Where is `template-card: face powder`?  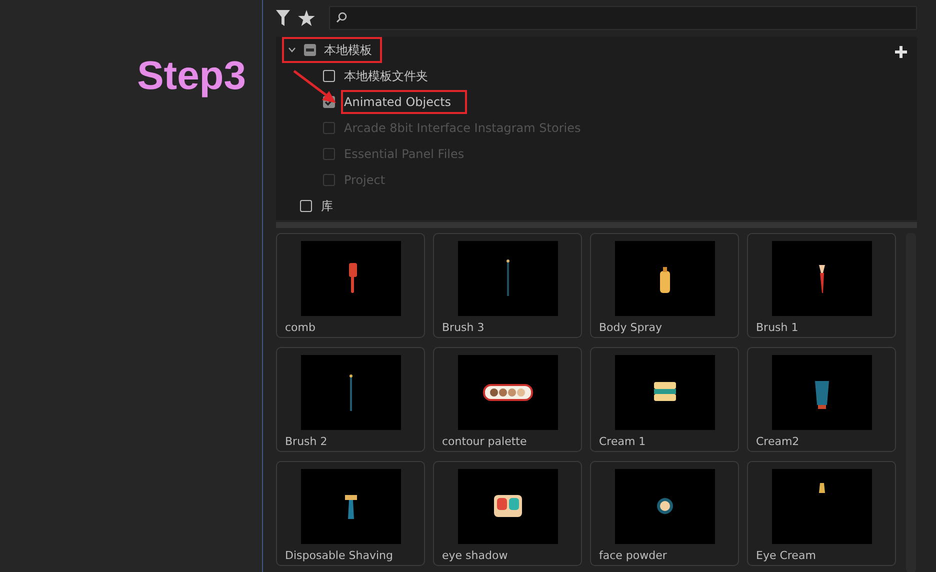 template-card: face powder is located at coordinates (664, 513).